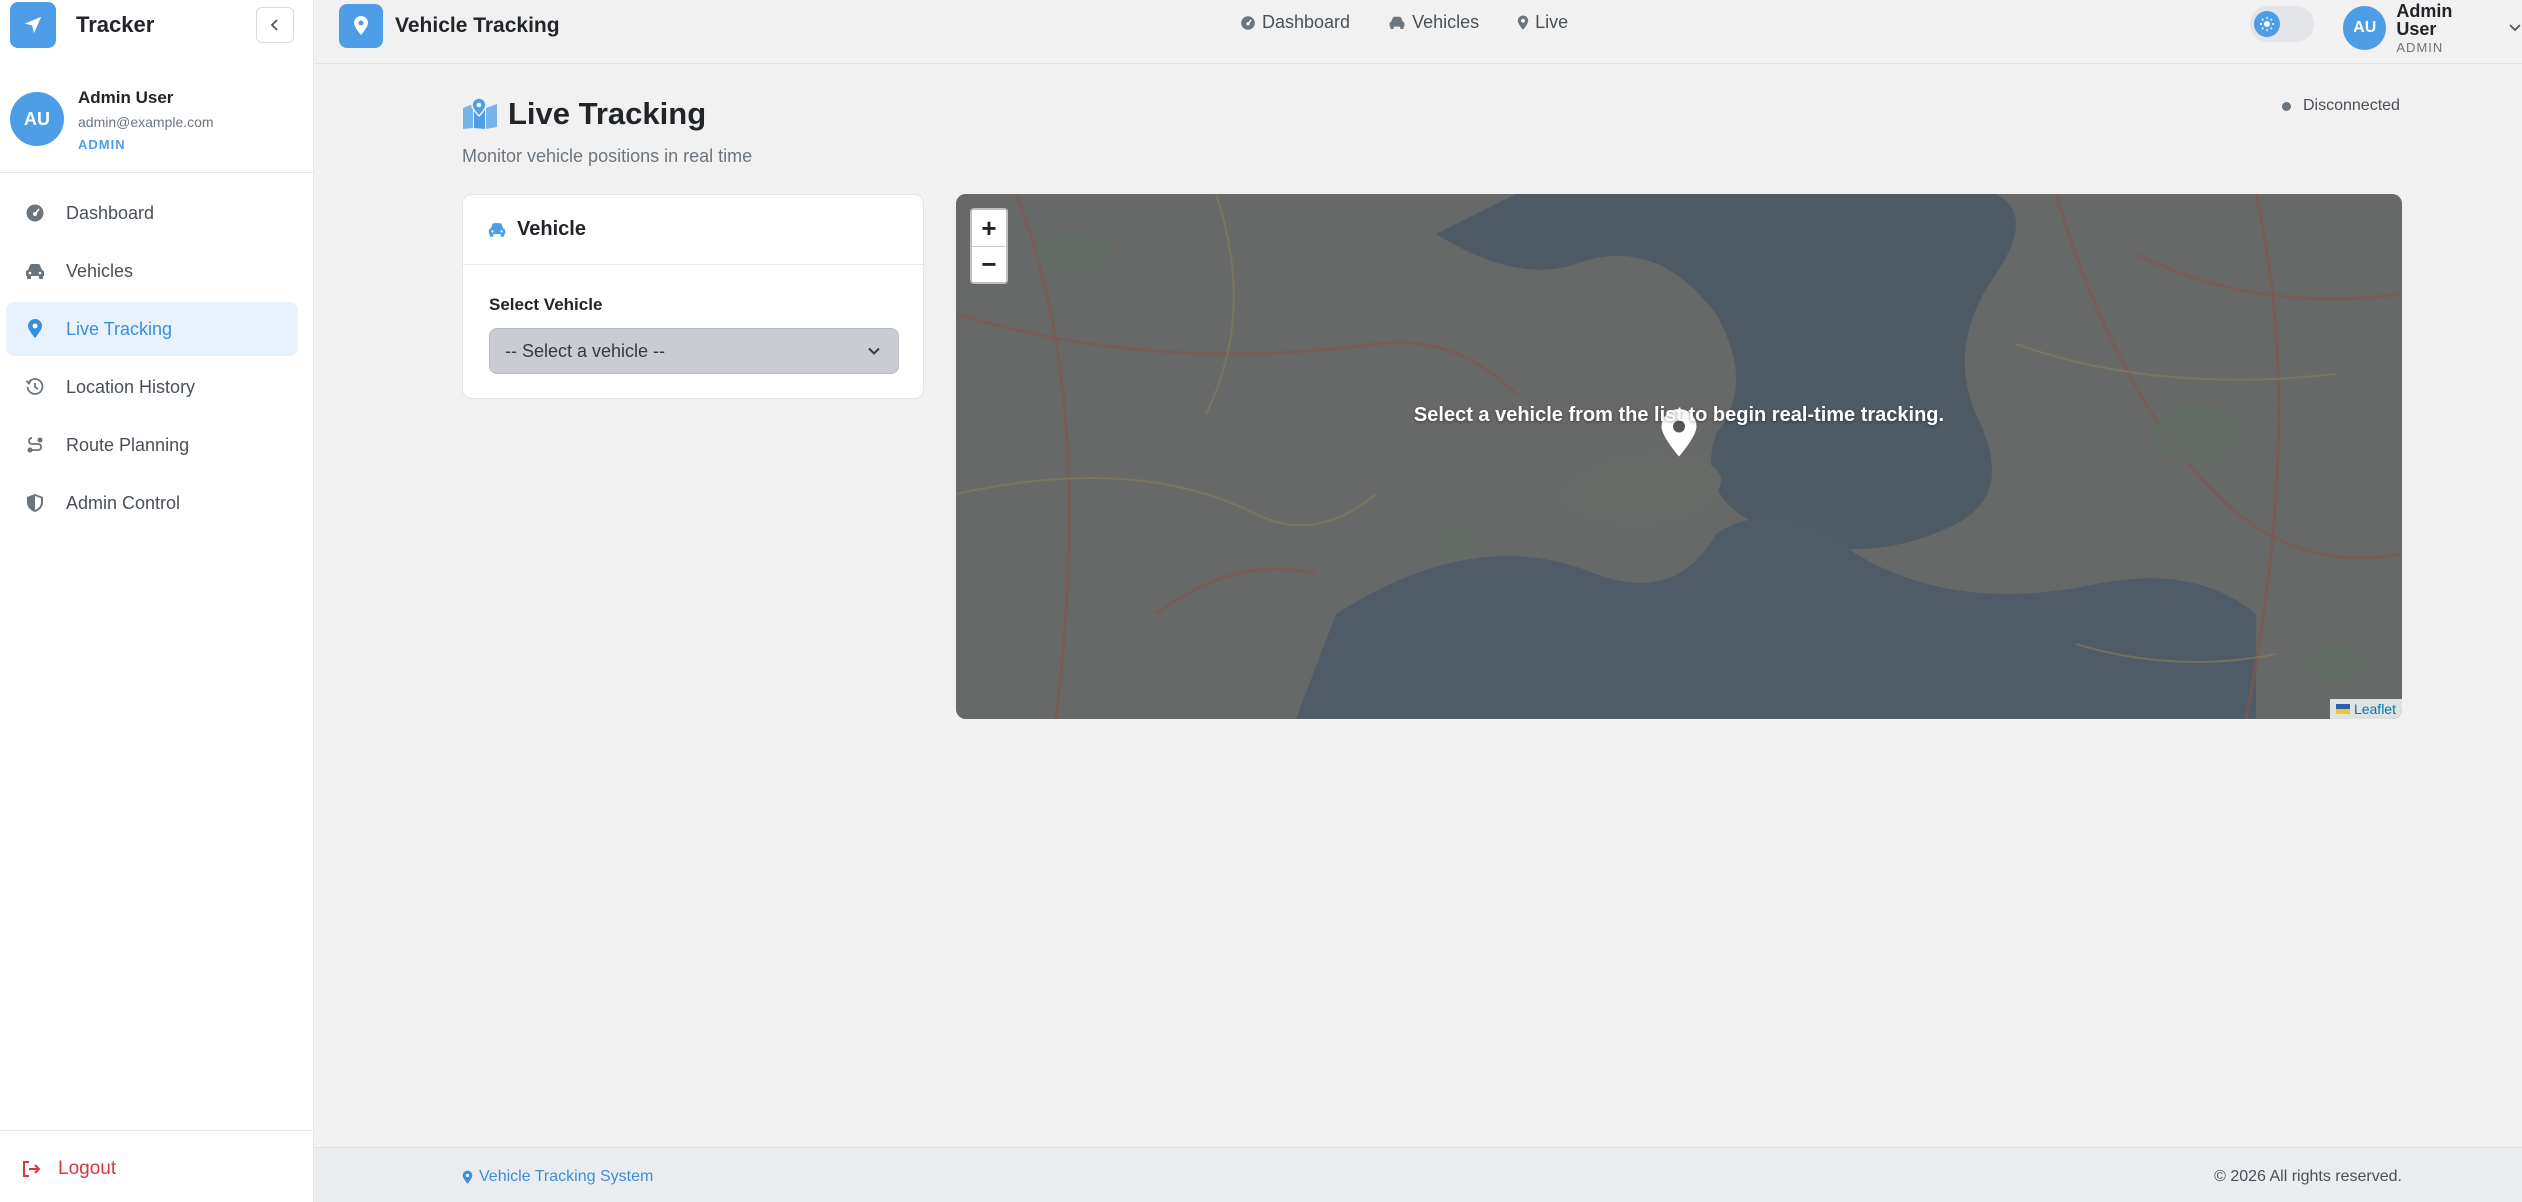 This screenshot has height=1202, width=2522. I want to click on sidebar-item-label: Dashboard, so click(110, 212).